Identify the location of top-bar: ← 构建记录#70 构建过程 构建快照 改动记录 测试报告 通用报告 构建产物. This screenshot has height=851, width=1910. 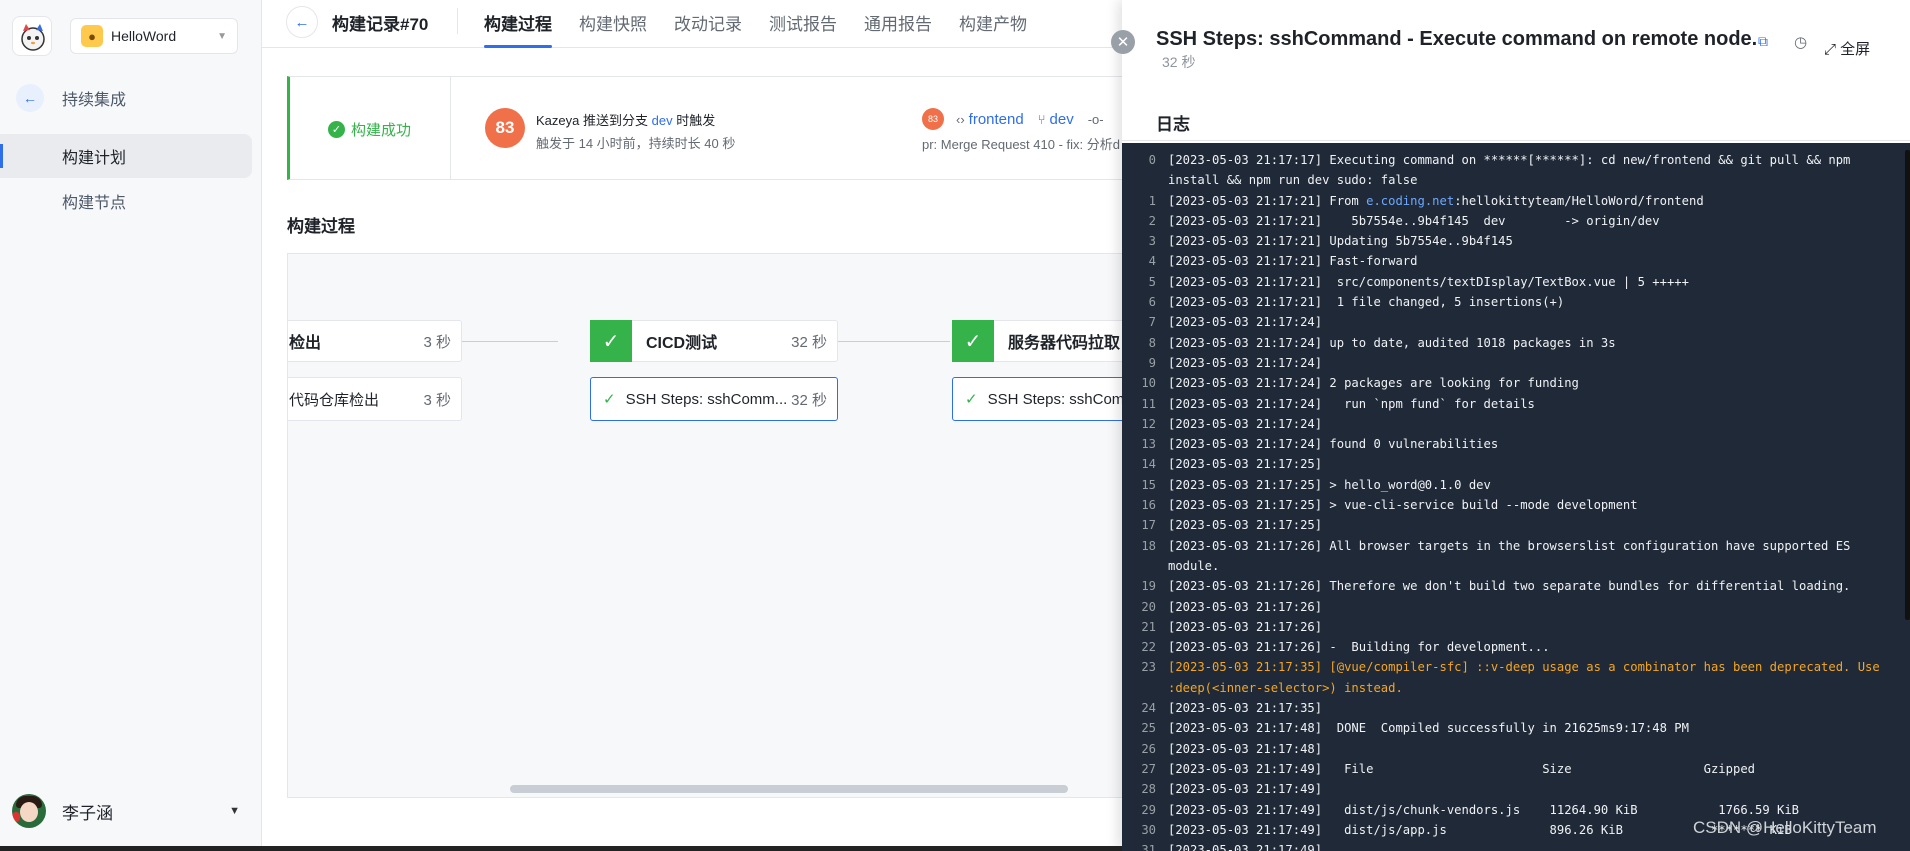
(692, 24).